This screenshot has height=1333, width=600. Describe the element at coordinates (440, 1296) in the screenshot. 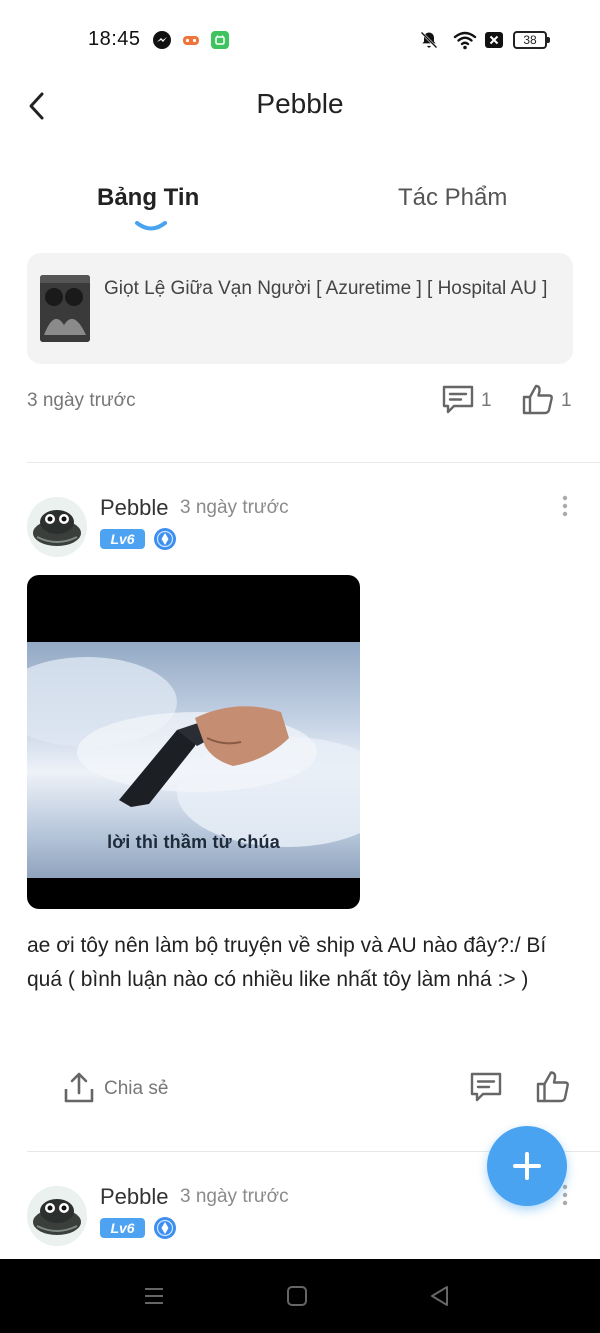

I see `back-triangle-icon` at that location.